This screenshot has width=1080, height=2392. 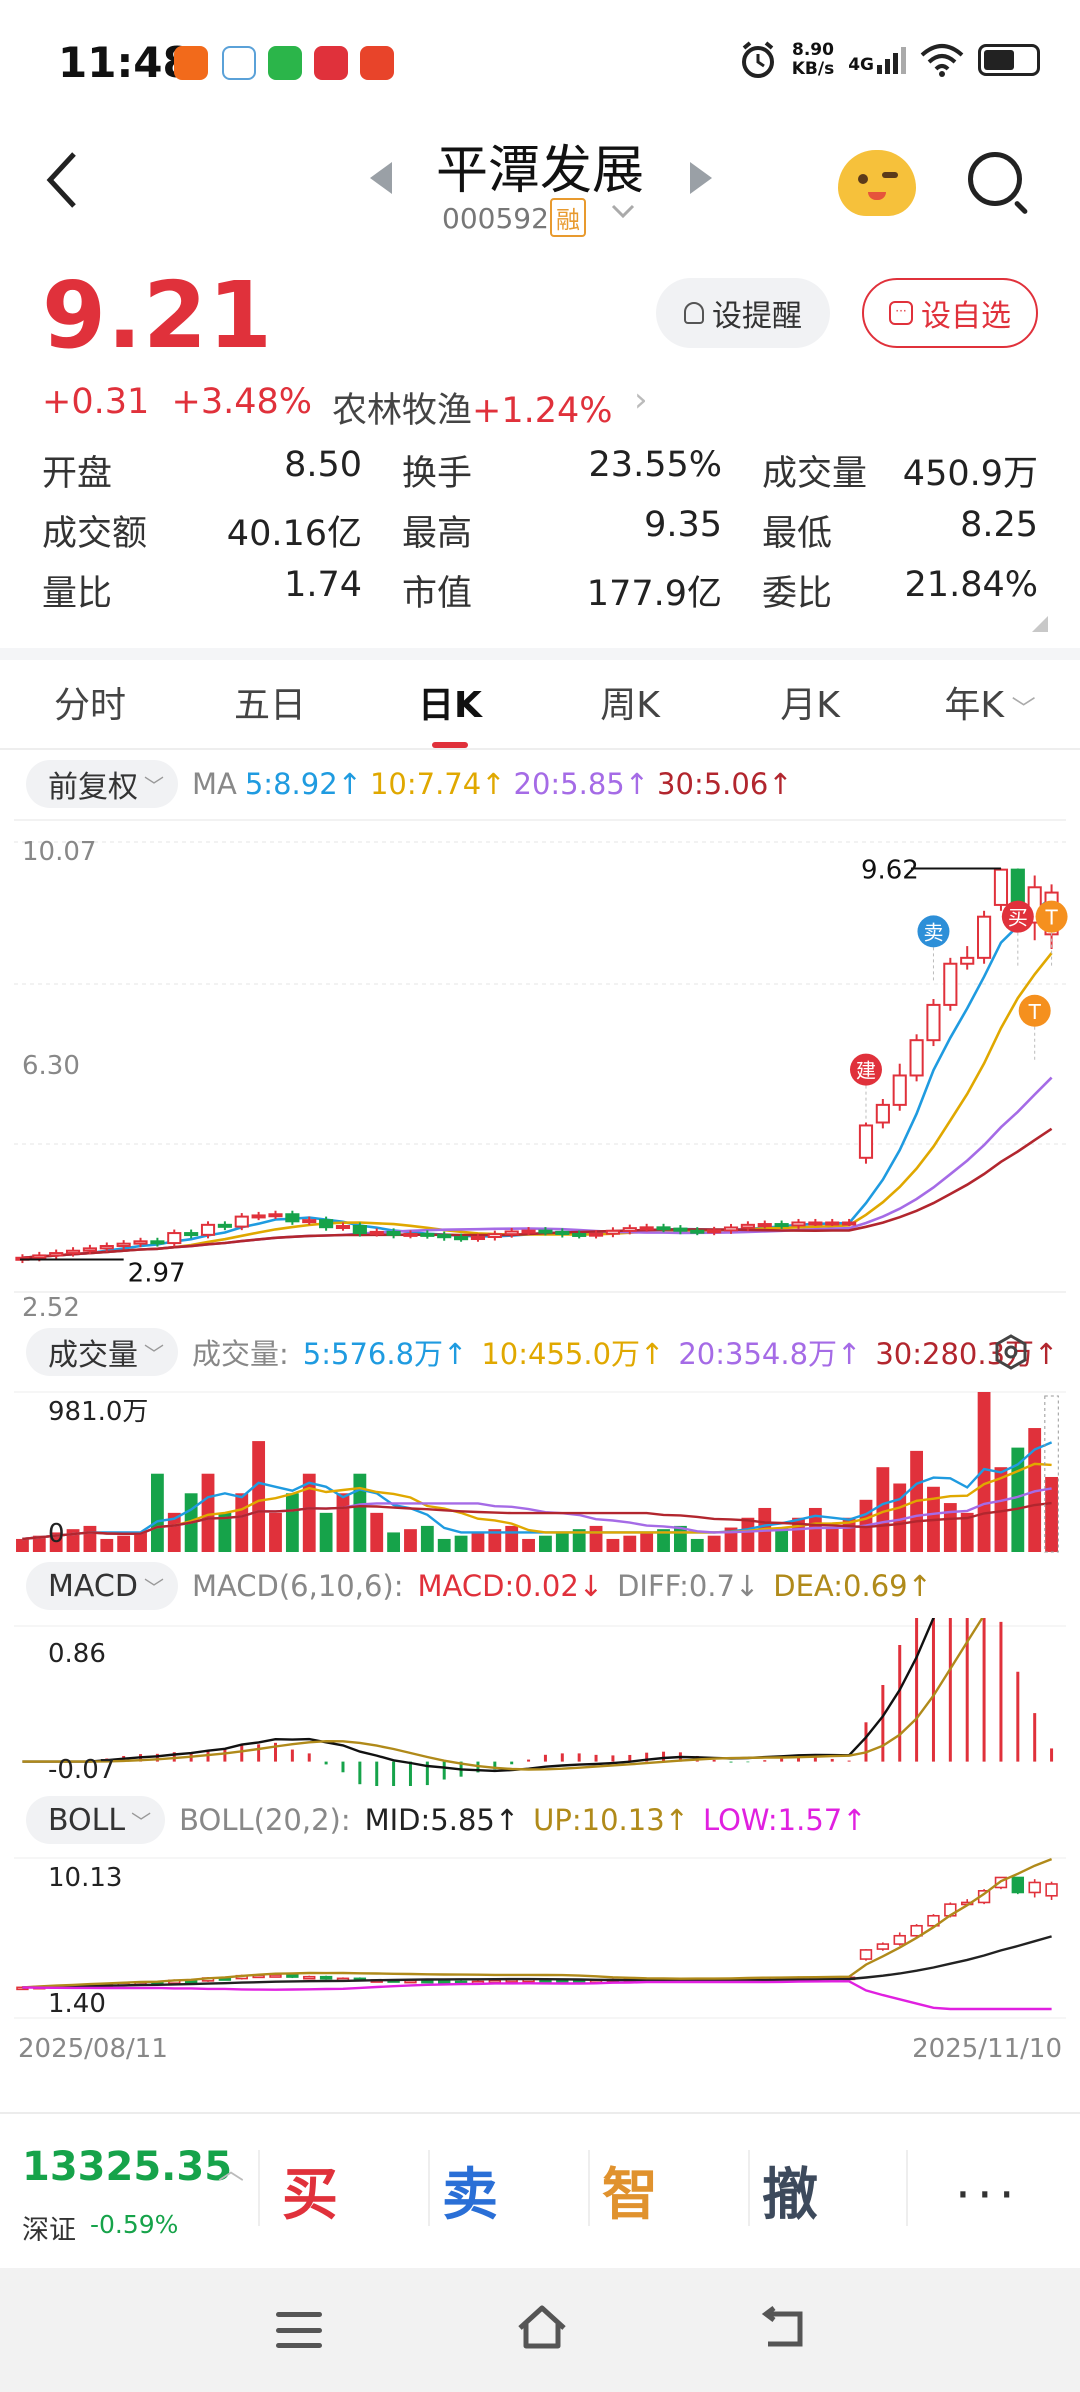 What do you see at coordinates (102, 1352) in the screenshot?
I see `volume-indicator-dropdown: 成交量 ﹀` at bounding box center [102, 1352].